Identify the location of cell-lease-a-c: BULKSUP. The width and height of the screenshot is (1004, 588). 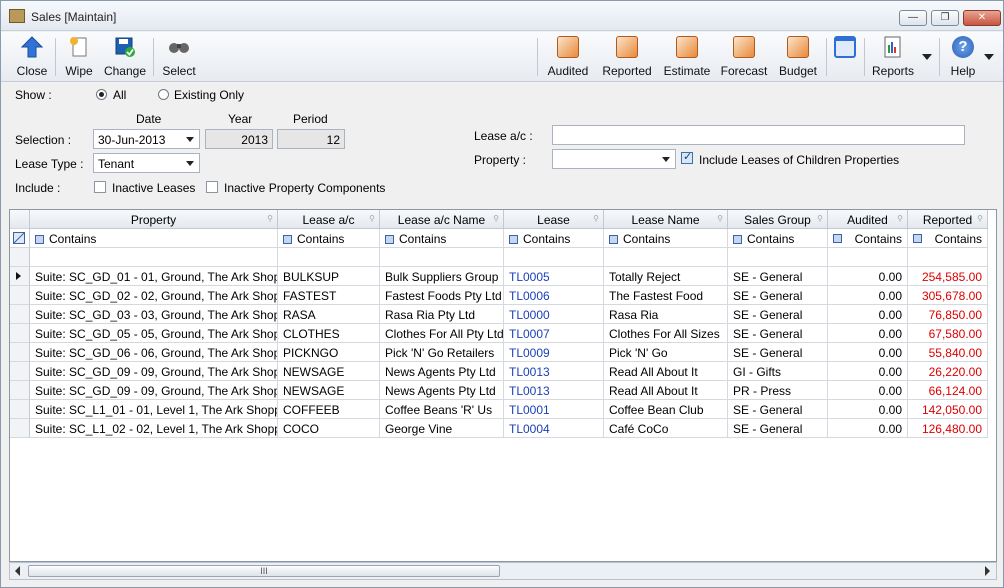
(329, 276).